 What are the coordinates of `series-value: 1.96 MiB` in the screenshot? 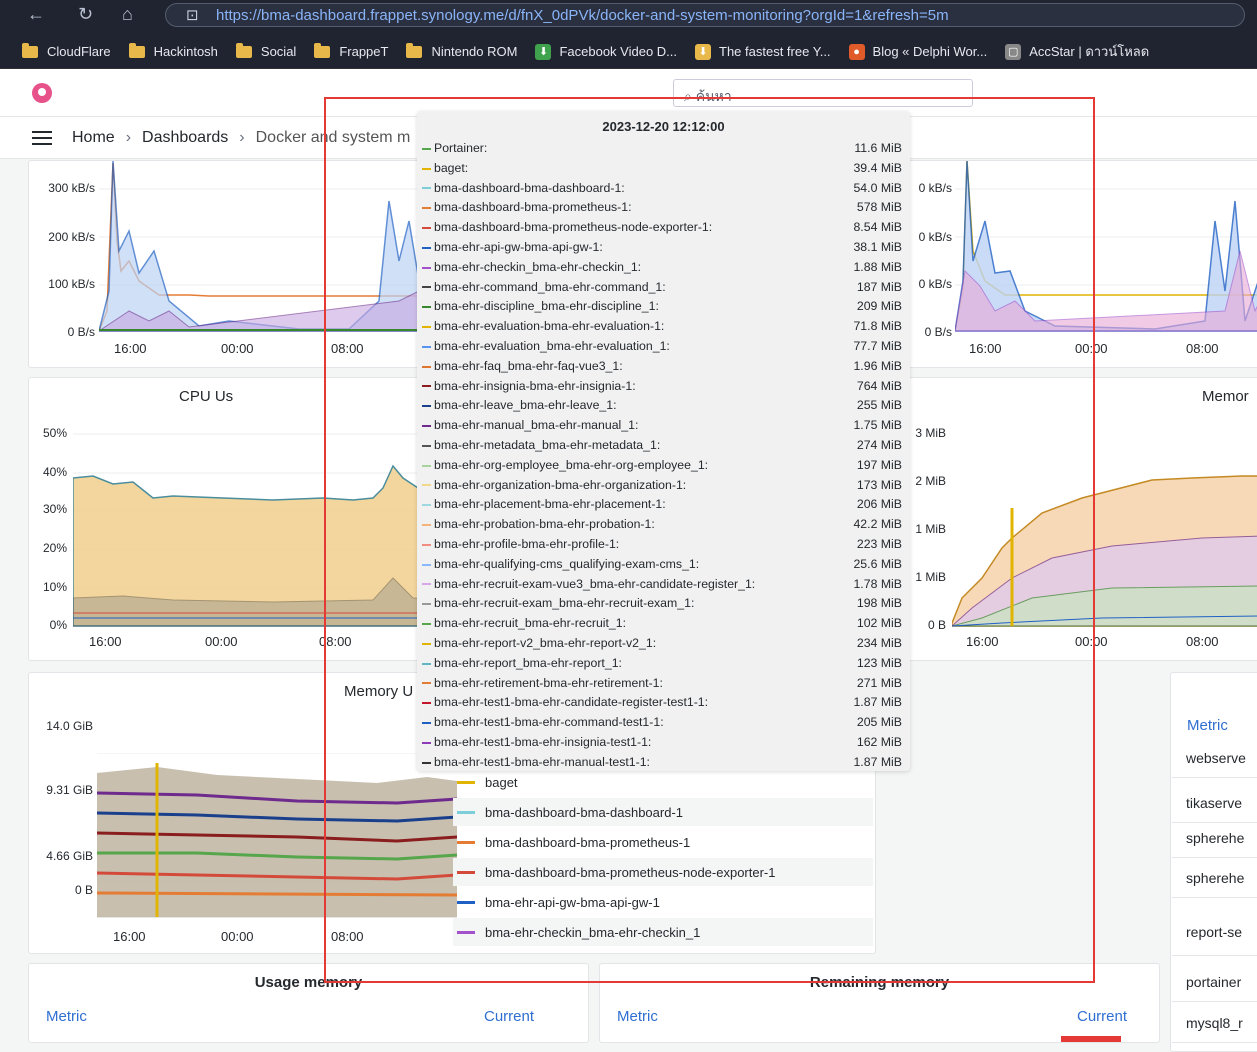 It's located at (877, 365).